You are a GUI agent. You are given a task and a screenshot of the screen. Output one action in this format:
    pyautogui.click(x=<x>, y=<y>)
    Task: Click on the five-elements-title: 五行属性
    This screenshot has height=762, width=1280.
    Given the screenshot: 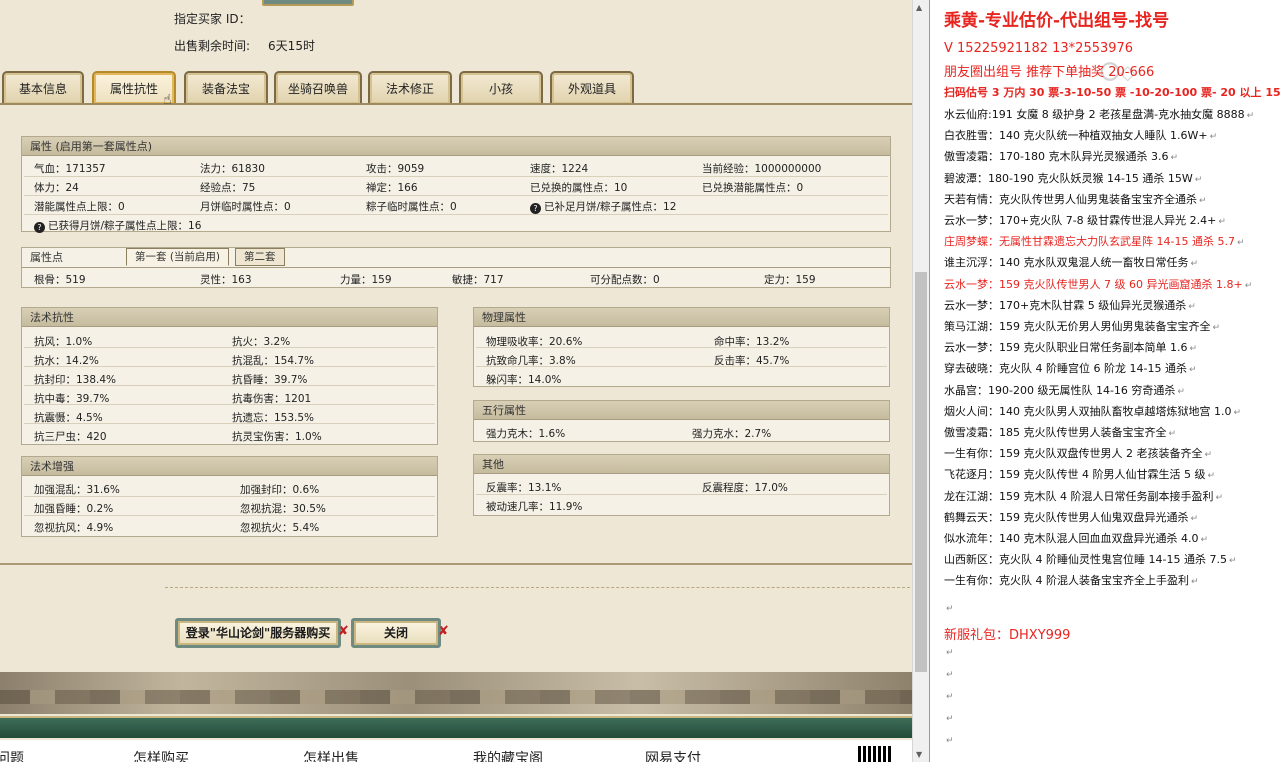 What is the action you would take?
    pyautogui.click(x=681, y=410)
    